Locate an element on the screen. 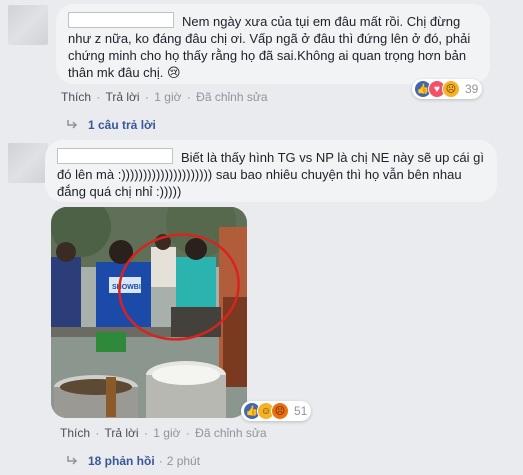  view-replies-link: 1 câu trả lời is located at coordinates (111, 125).